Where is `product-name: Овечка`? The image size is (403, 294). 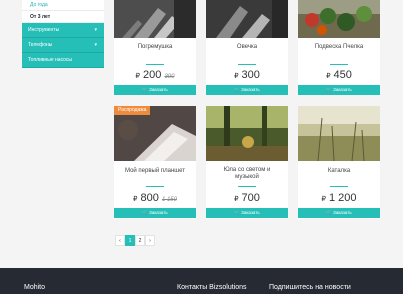
product-name: Овечка is located at coordinates (247, 47).